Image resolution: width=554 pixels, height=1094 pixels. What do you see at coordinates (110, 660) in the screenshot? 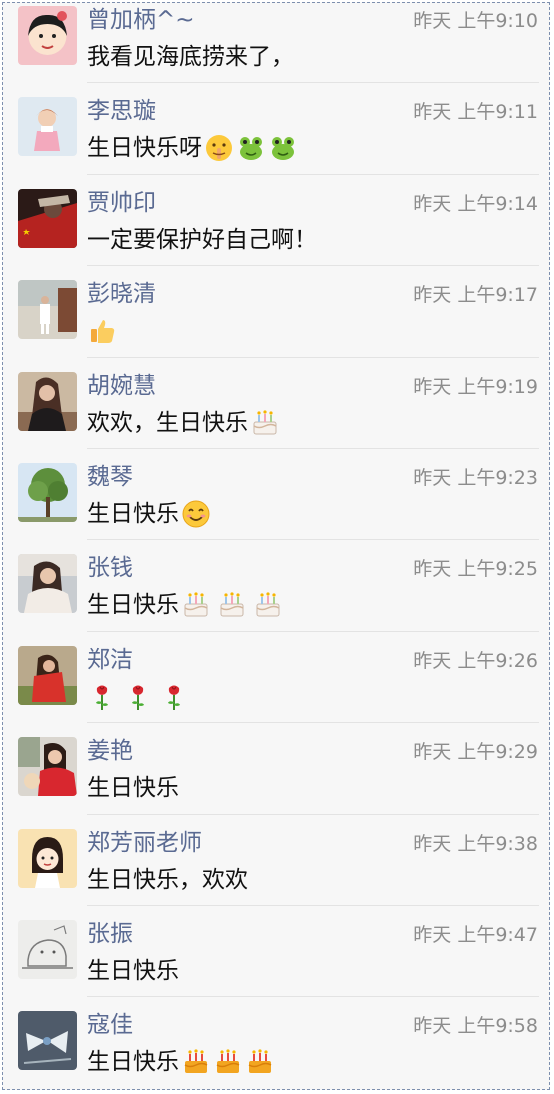
I see `commenter-name: 郑洁` at bounding box center [110, 660].